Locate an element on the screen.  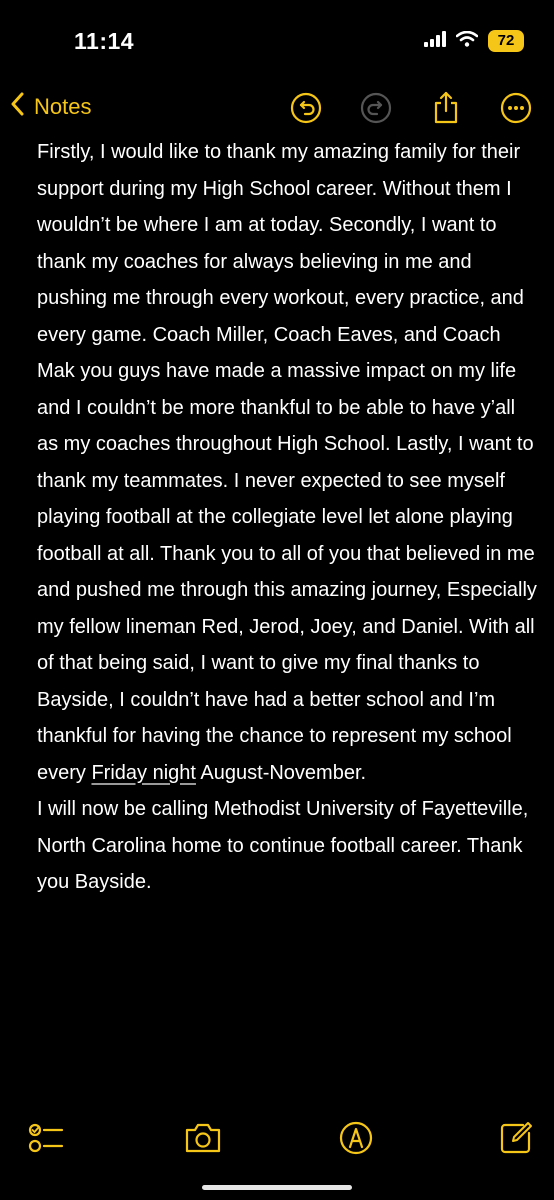
navigation-bar: Notes is located at coordinates (277, 108).